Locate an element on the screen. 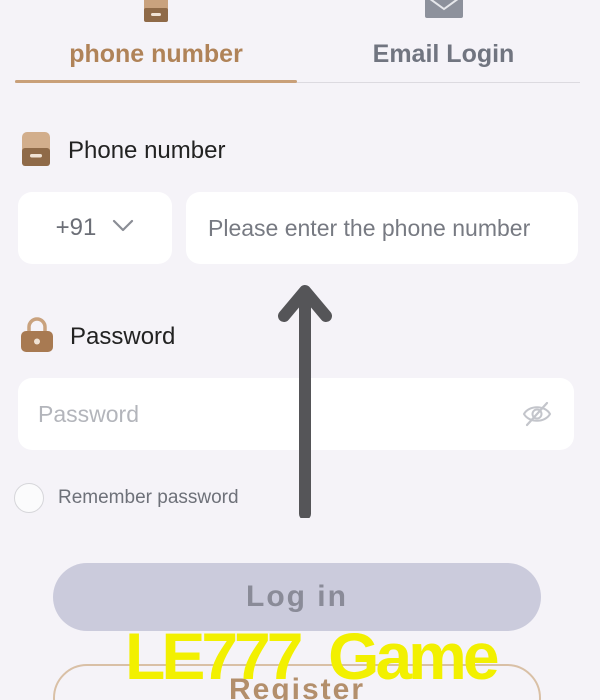 The image size is (600, 700). arrow-up-icon is located at coordinates (305, 402).